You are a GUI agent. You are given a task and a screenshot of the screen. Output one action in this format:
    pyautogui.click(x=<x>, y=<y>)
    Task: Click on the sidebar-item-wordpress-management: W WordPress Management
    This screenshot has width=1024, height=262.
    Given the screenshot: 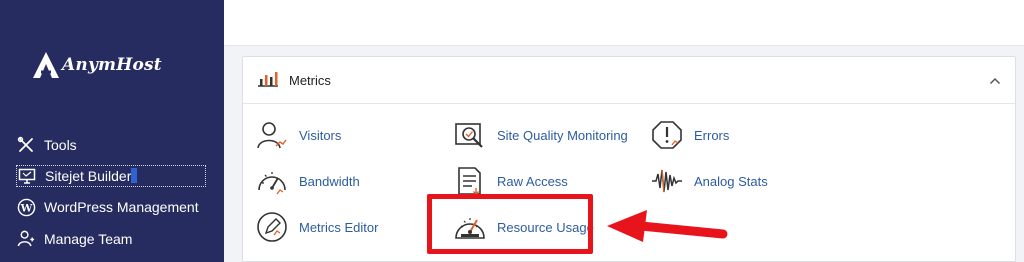 What is the action you would take?
    pyautogui.click(x=113, y=208)
    